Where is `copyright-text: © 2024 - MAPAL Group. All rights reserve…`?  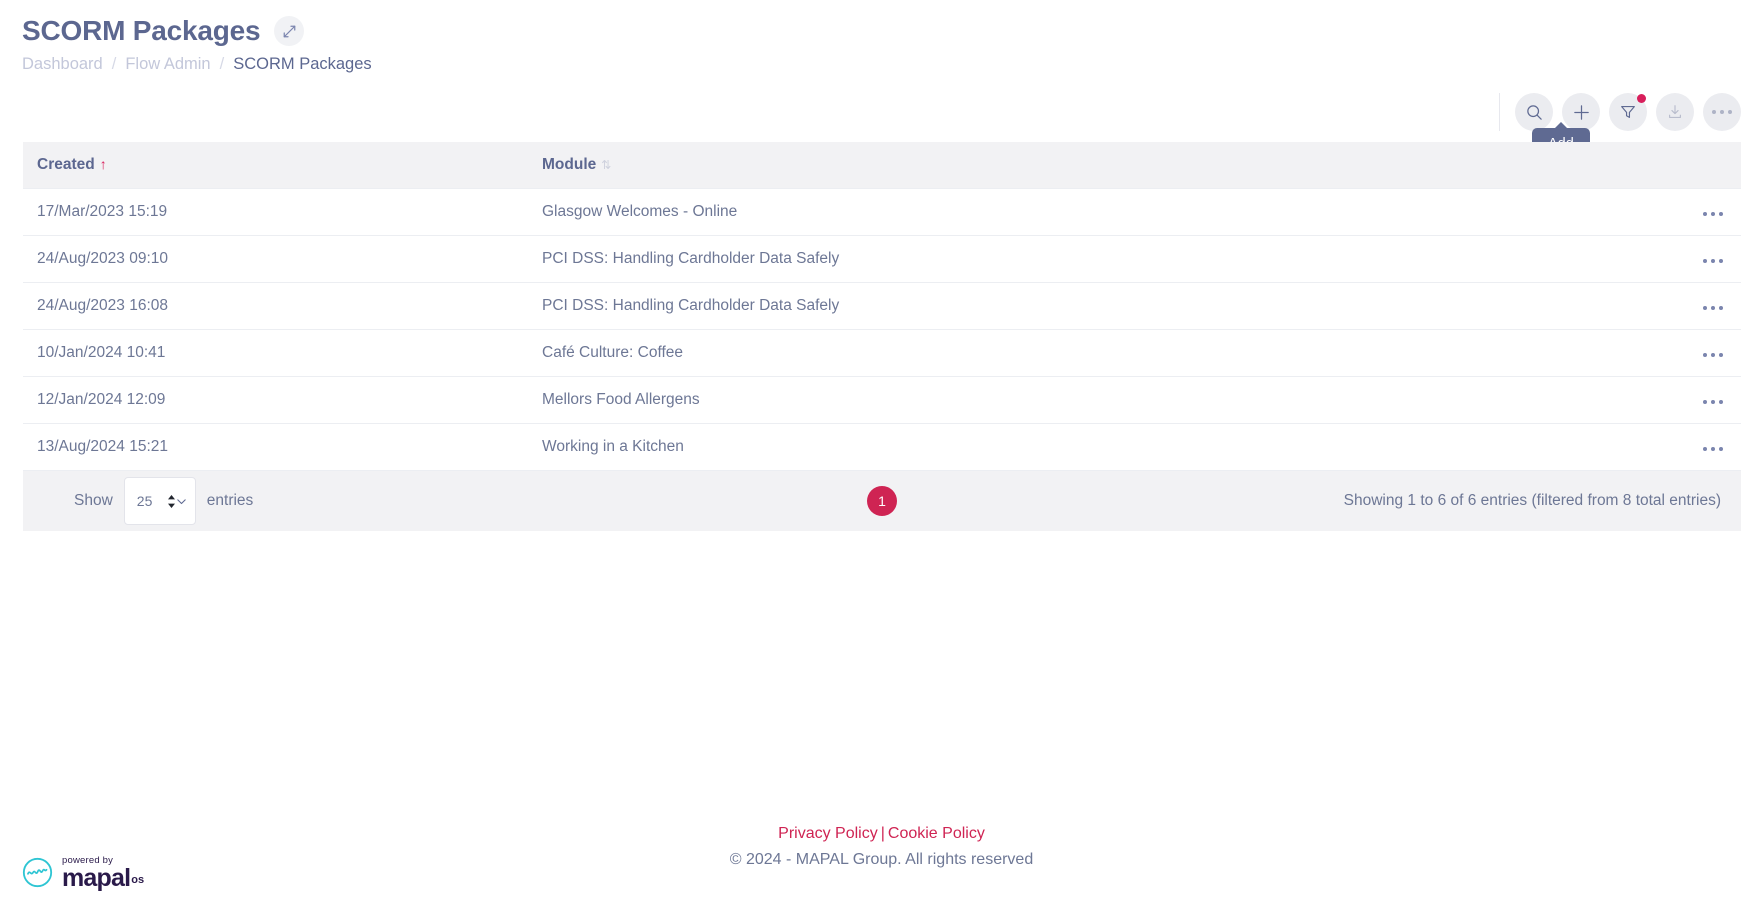
copyright-text: © 2024 - MAPAL Group. All rights reserve… is located at coordinates (881, 859).